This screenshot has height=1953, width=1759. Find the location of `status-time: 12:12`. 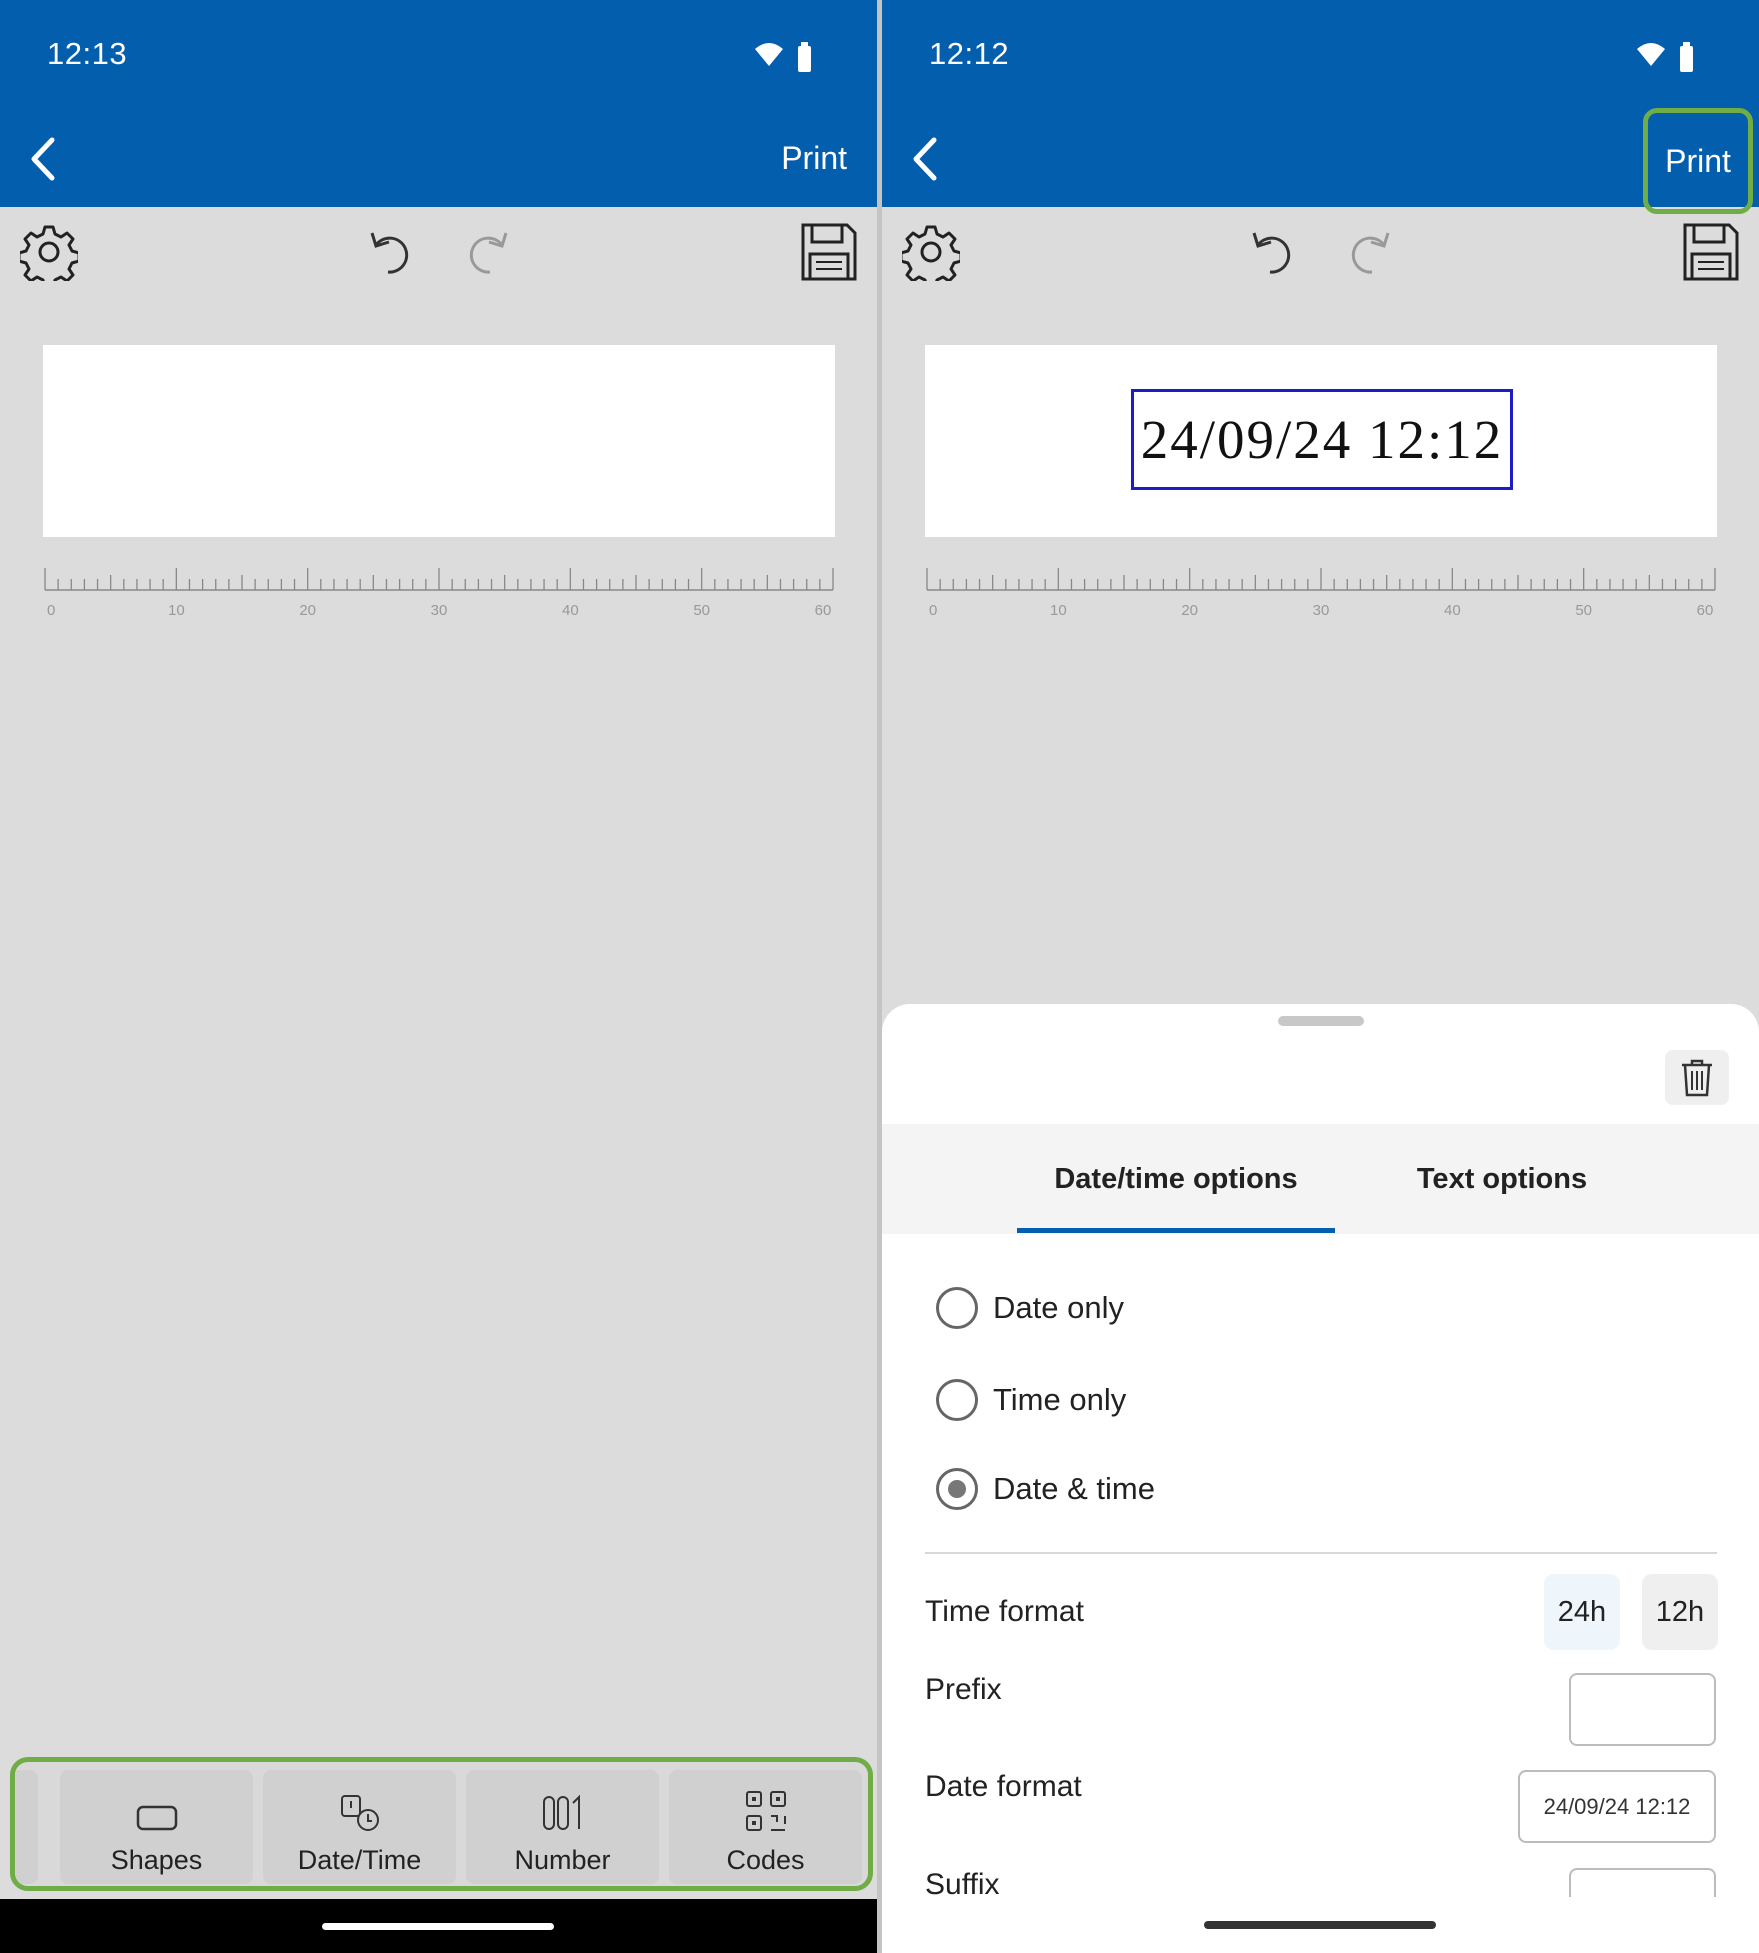

status-time: 12:12 is located at coordinates (969, 53).